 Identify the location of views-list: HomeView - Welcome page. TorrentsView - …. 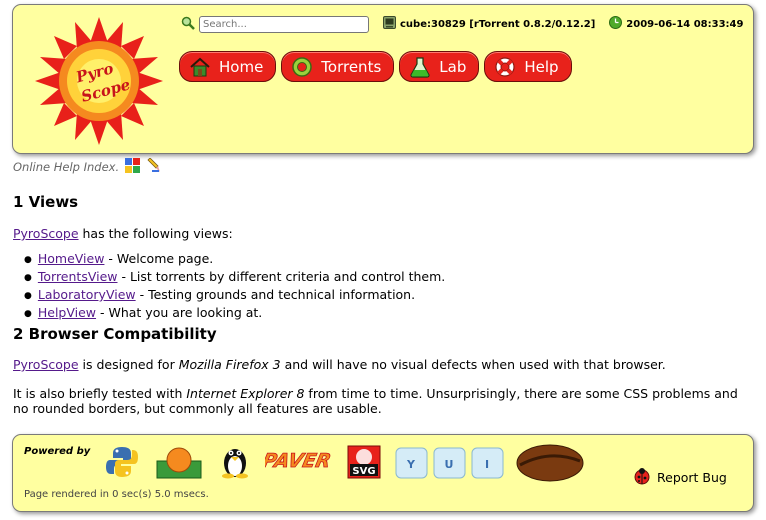
(234, 287).